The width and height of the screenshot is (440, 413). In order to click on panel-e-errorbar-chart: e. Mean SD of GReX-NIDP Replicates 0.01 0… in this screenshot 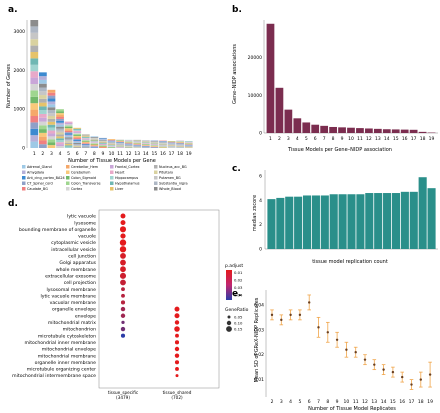, I will do `click(332, 350)`.